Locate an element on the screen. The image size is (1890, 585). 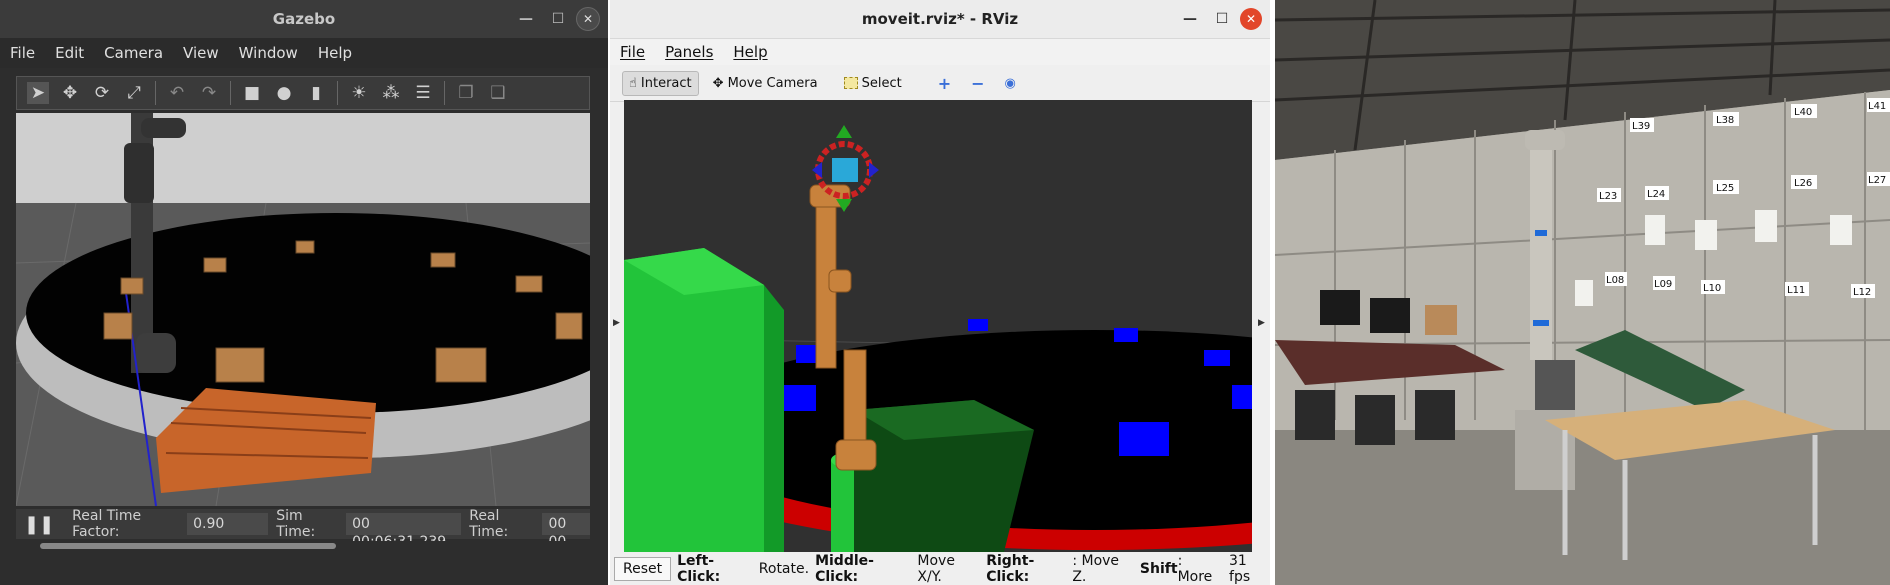
locker-label: L12 is located at coordinates (1862, 292).